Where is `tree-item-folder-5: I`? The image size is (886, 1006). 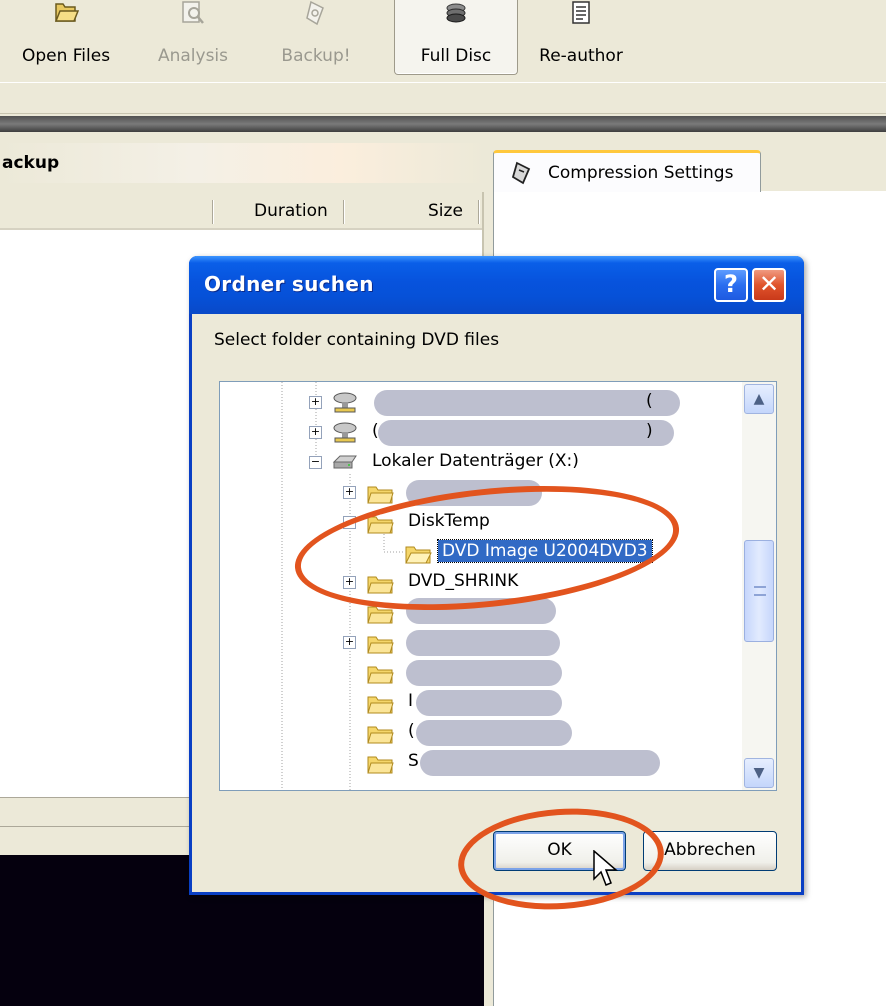 tree-item-folder-5: I is located at coordinates (480, 703).